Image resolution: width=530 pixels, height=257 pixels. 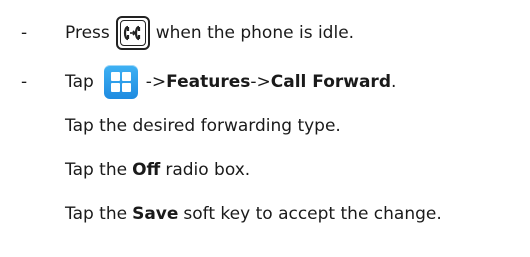 What do you see at coordinates (330, 82) in the screenshot?
I see `call-forward-label: Call Forward` at bounding box center [330, 82].